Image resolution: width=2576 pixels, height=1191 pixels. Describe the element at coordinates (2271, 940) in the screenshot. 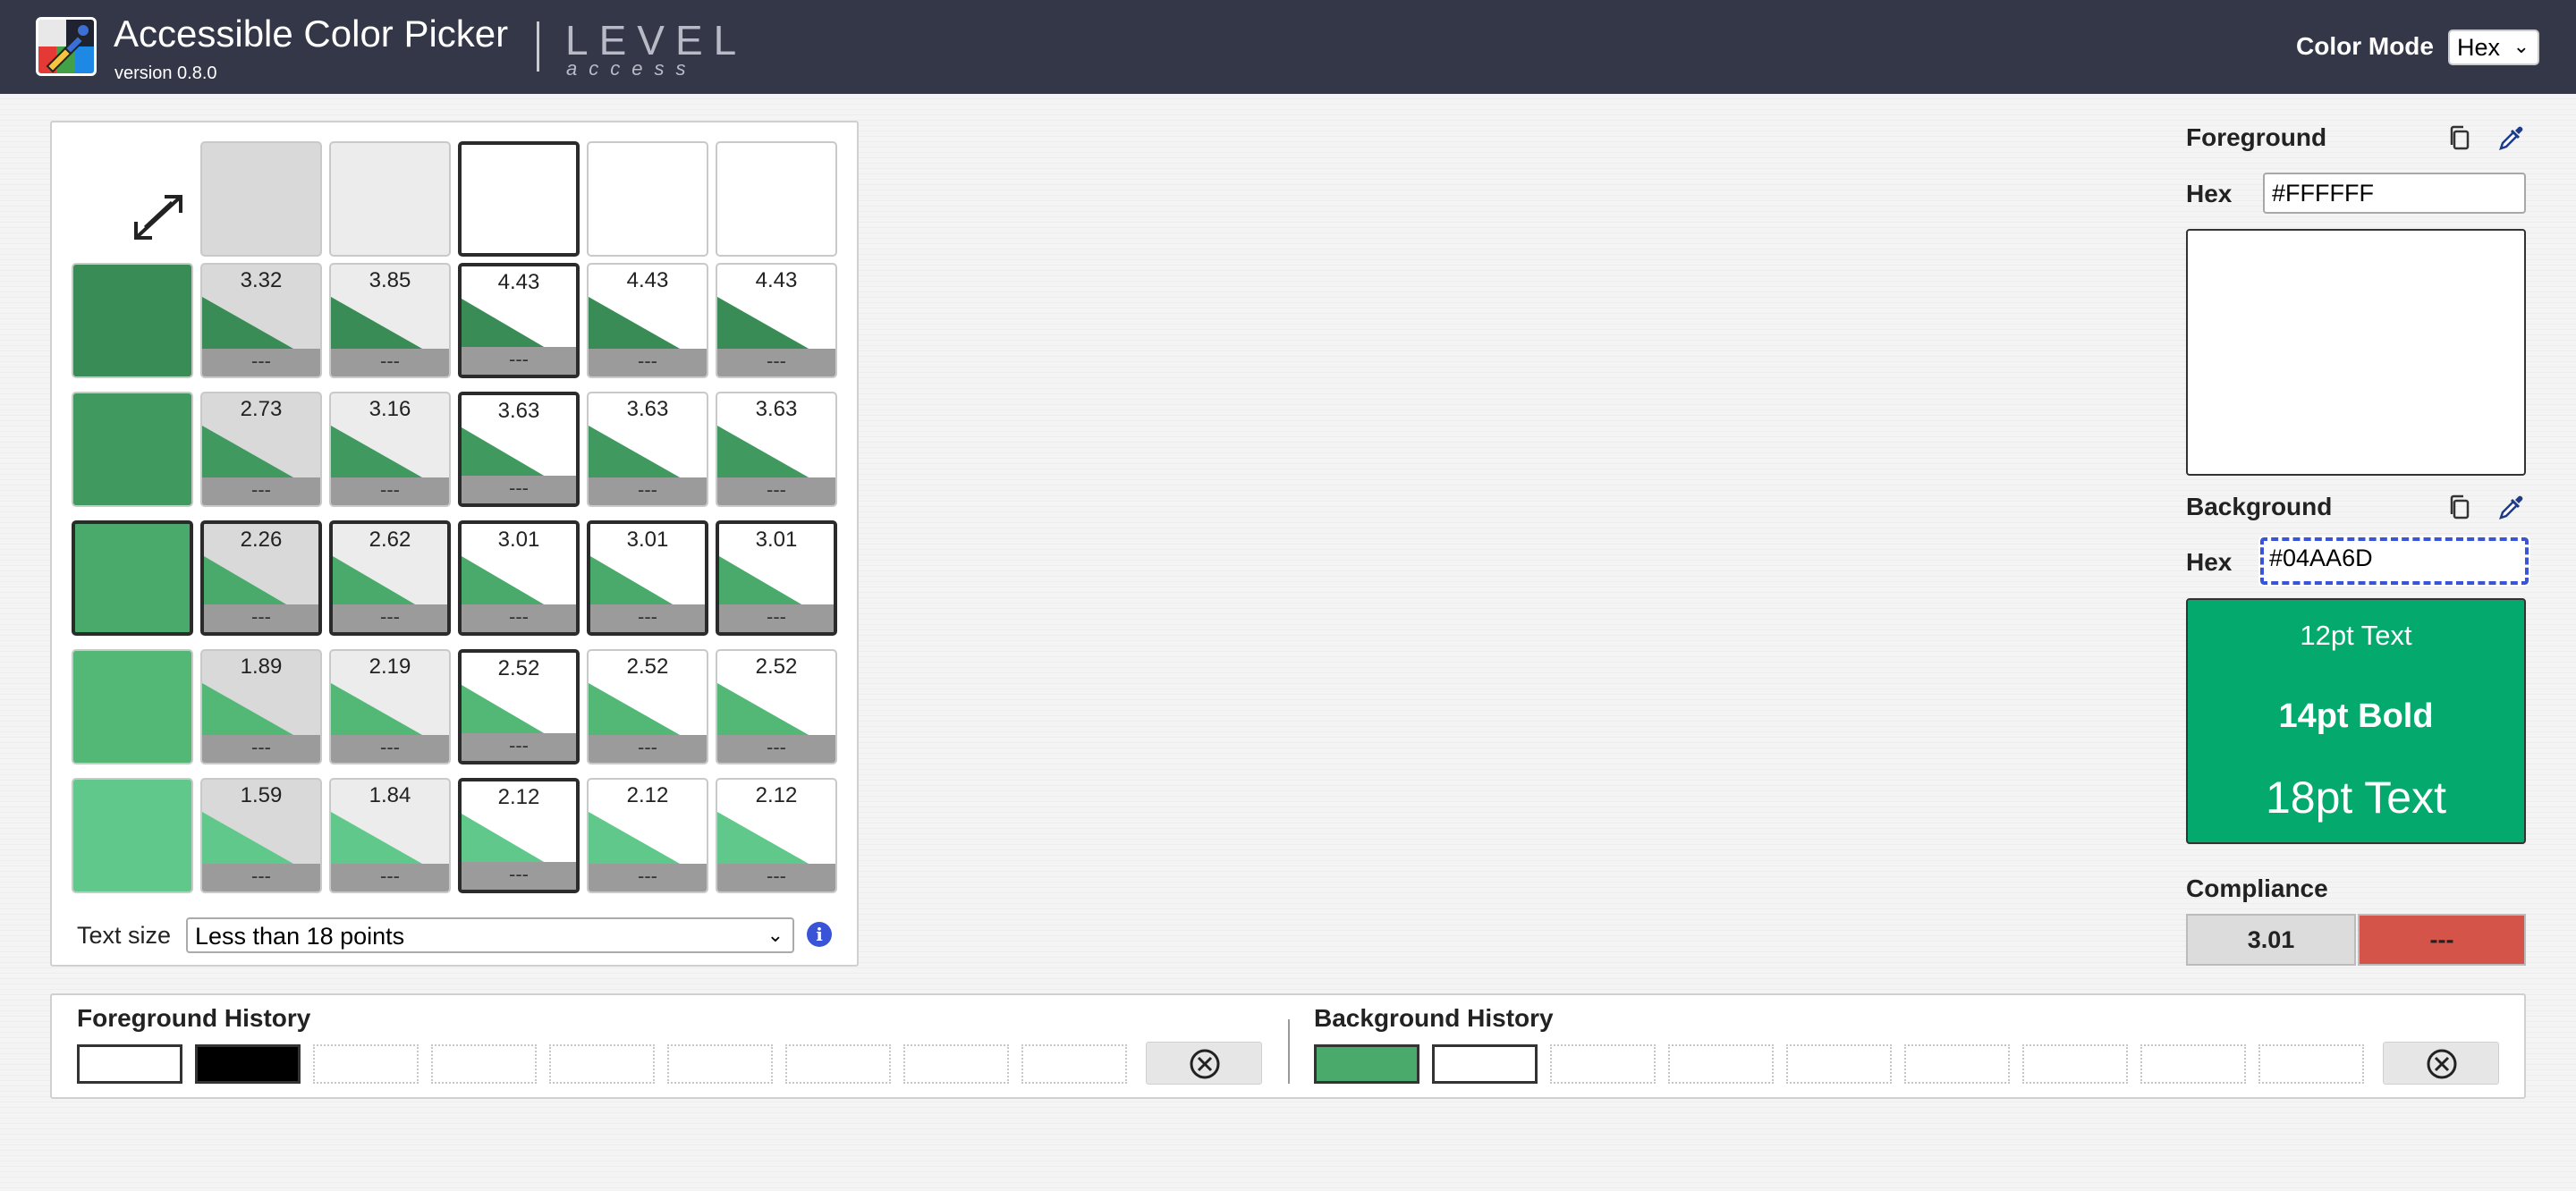

I see `compliance-ratio: 3.01` at that location.